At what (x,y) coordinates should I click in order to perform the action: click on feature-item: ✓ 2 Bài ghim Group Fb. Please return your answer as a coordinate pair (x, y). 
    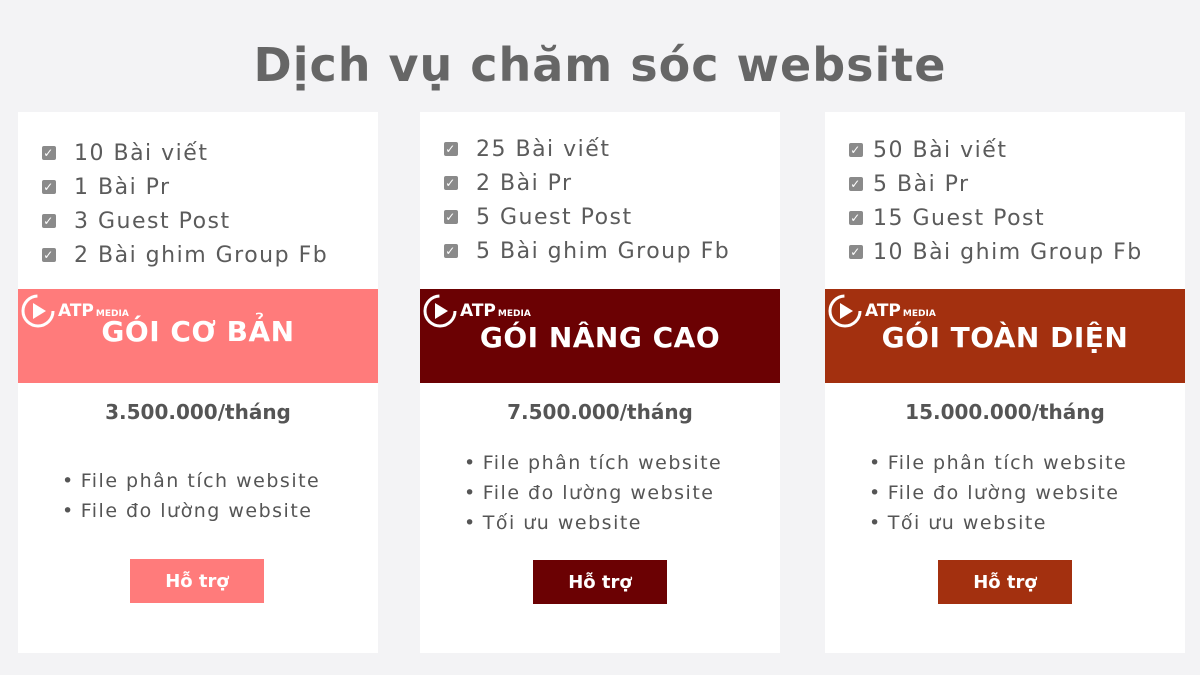
    Looking at the image, I should click on (185, 255).